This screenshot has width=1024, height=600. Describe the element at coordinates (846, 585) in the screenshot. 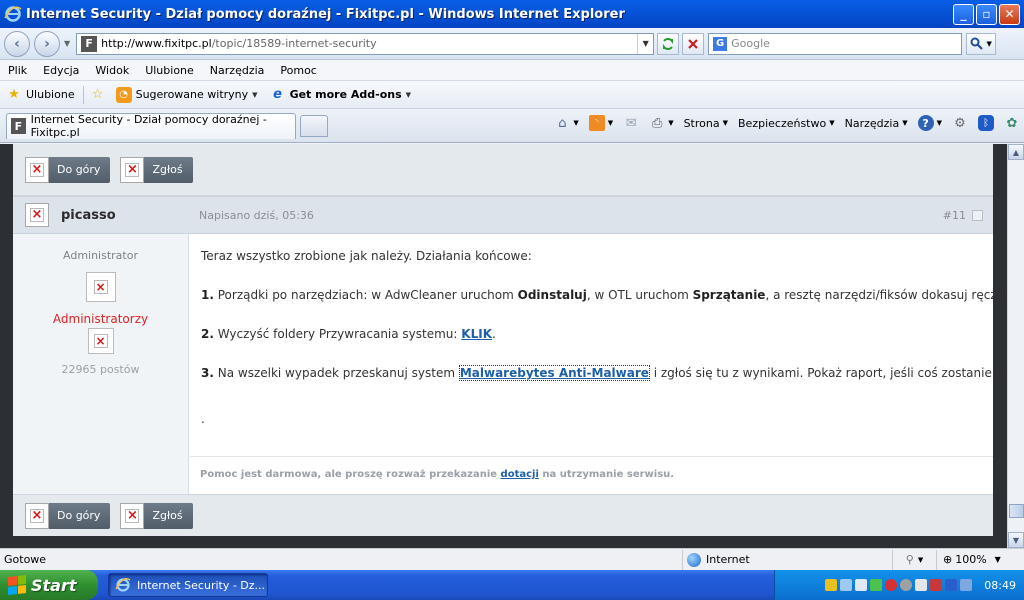

I see `network-icon` at that location.